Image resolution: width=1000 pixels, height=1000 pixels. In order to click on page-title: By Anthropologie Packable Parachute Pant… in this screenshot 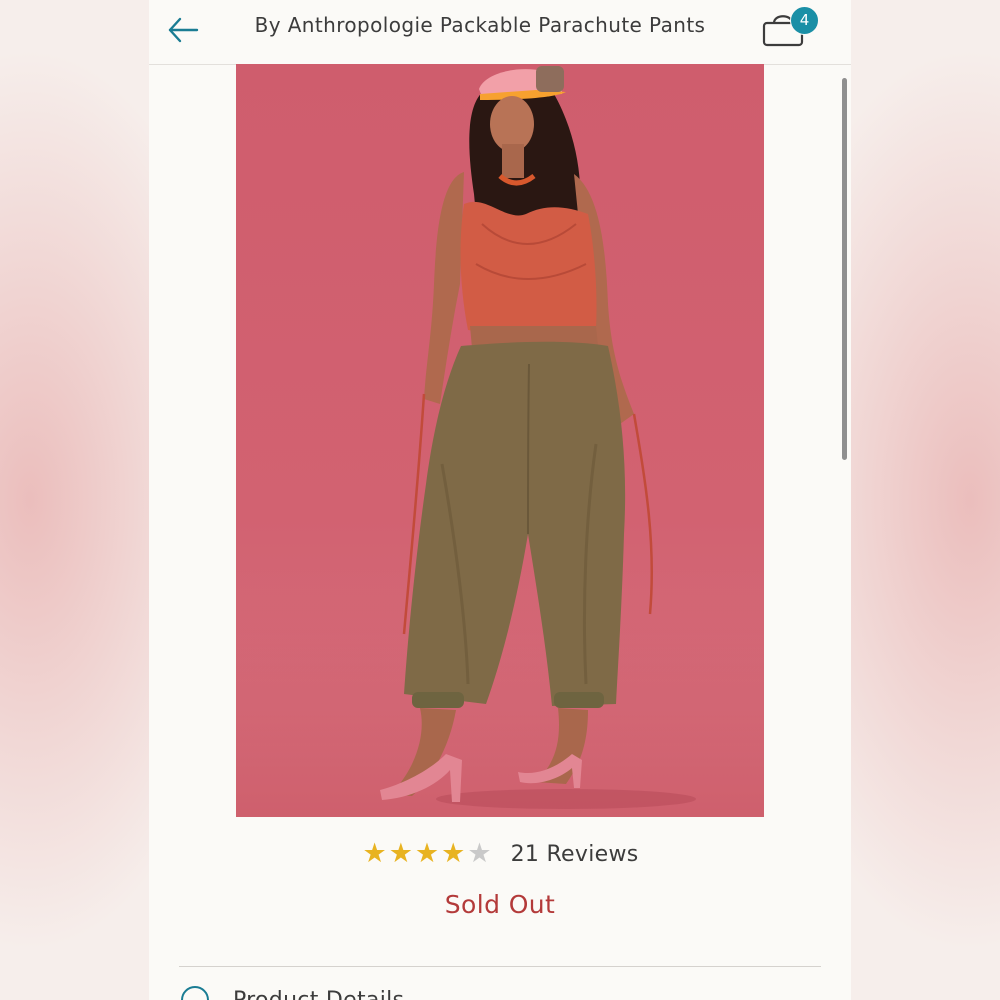, I will do `click(480, 25)`.